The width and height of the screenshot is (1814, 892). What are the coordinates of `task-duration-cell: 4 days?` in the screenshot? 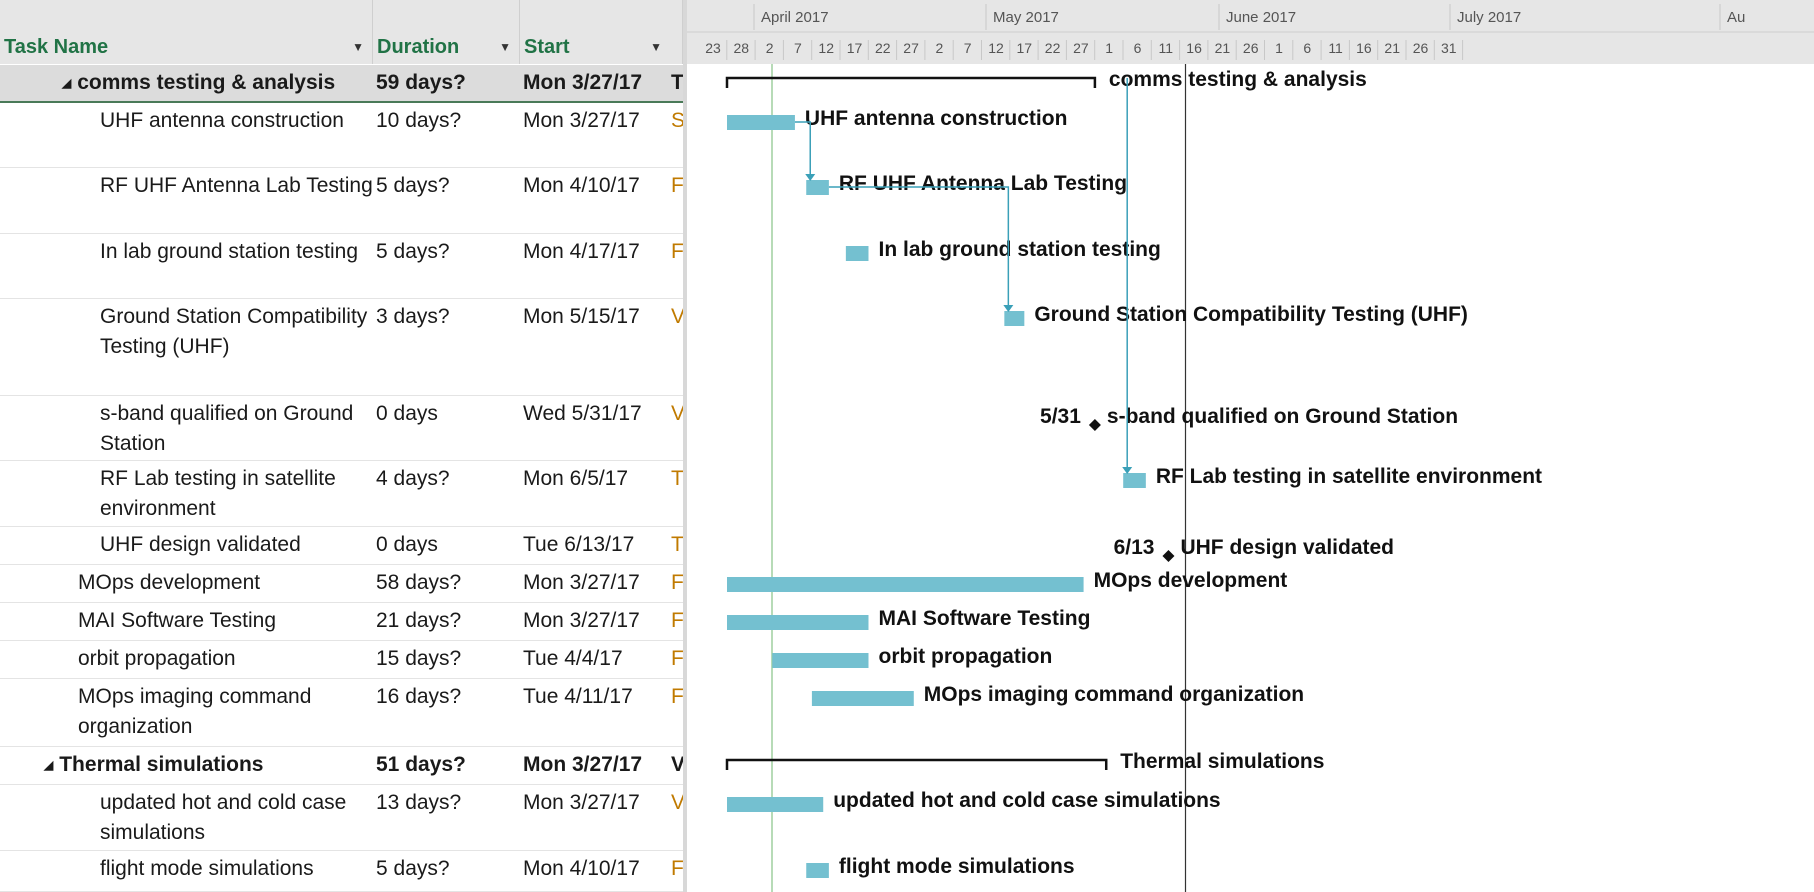 It's located at (446, 477).